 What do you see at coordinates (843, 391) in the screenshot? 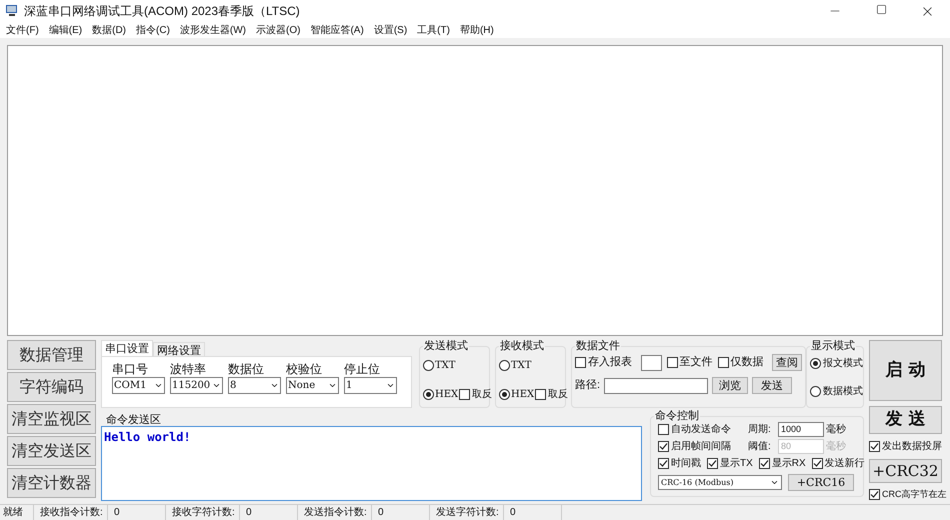
I see `radio-label: 数据模式` at bounding box center [843, 391].